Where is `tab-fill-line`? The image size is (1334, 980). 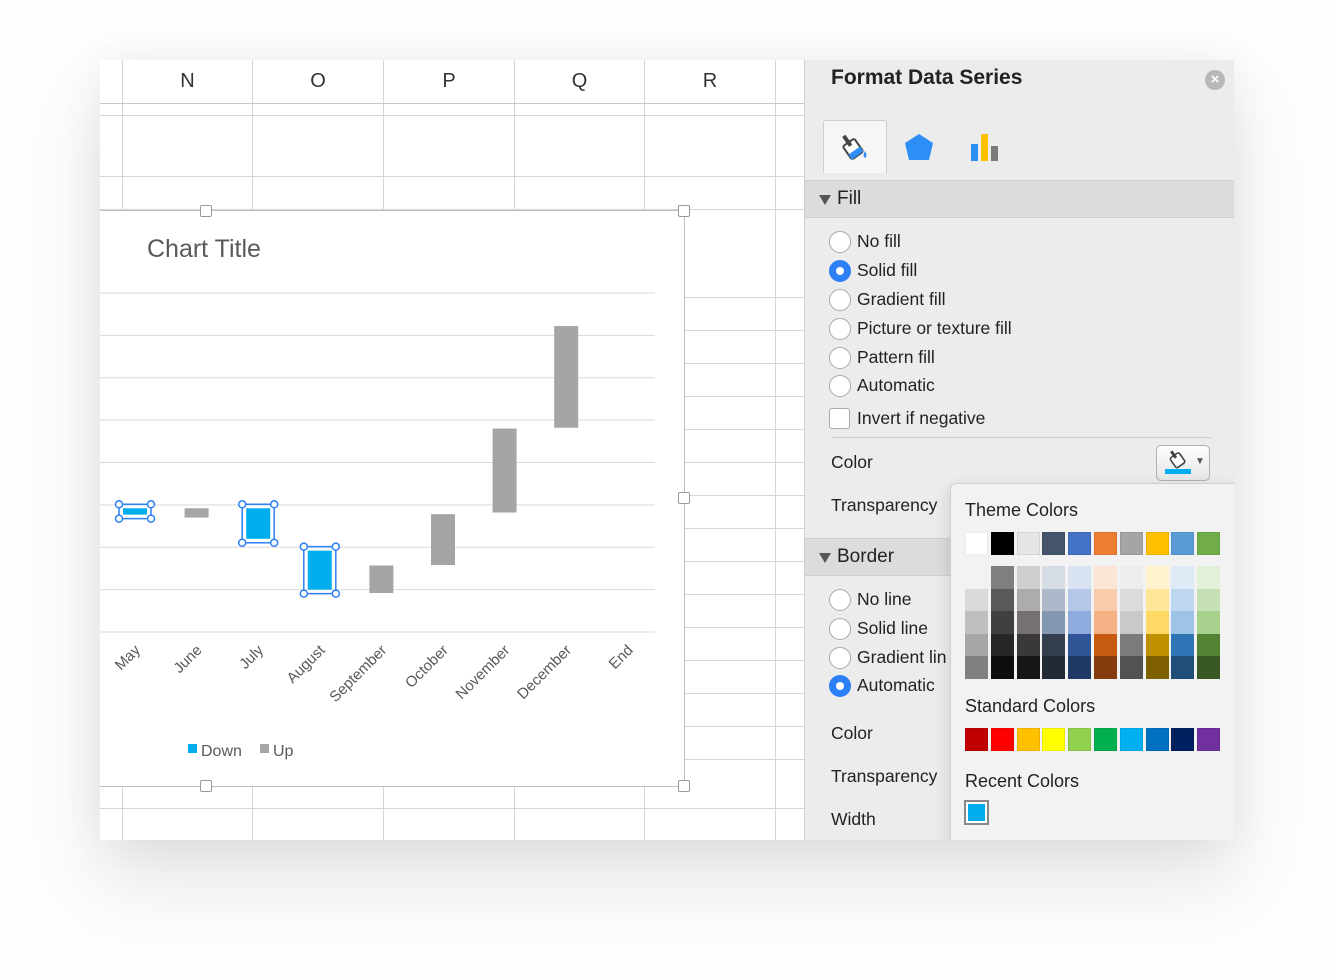 tab-fill-line is located at coordinates (855, 146).